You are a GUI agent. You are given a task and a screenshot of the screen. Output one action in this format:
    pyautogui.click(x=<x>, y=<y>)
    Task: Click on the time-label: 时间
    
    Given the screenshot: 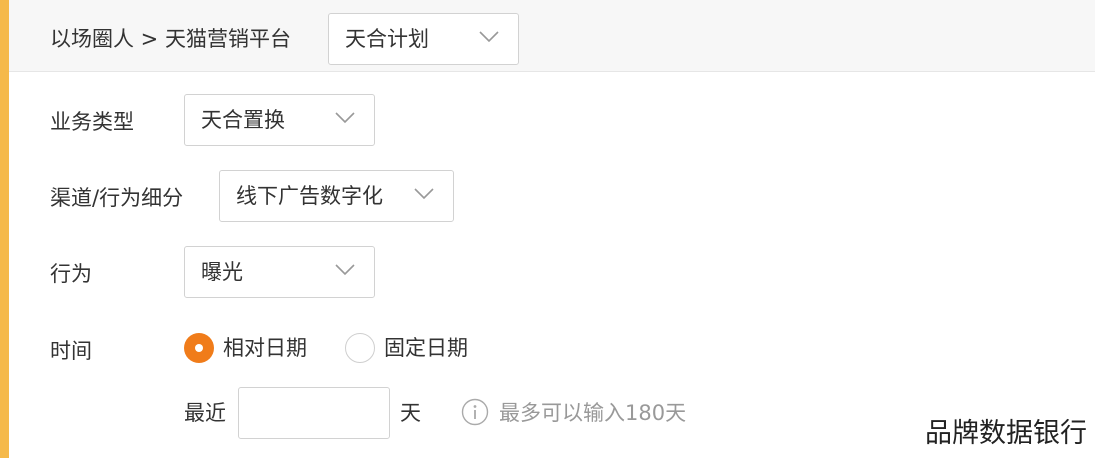 What is the action you would take?
    pyautogui.click(x=71, y=351)
    